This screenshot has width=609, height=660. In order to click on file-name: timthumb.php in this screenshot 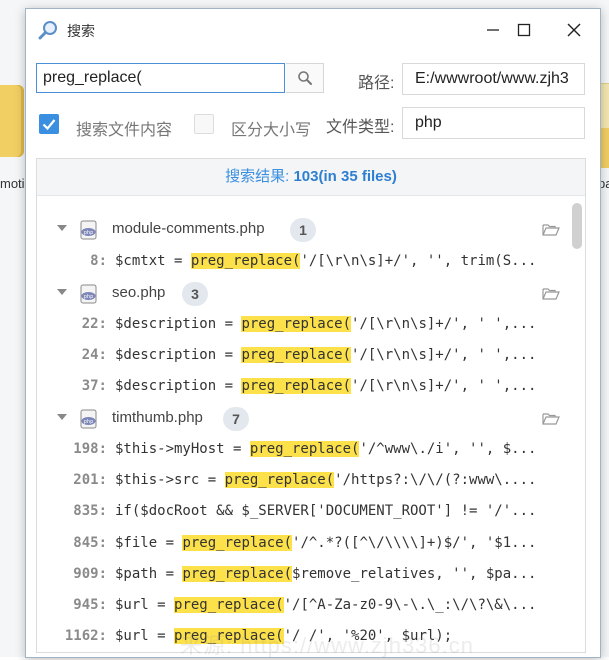, I will do `click(157, 417)`.